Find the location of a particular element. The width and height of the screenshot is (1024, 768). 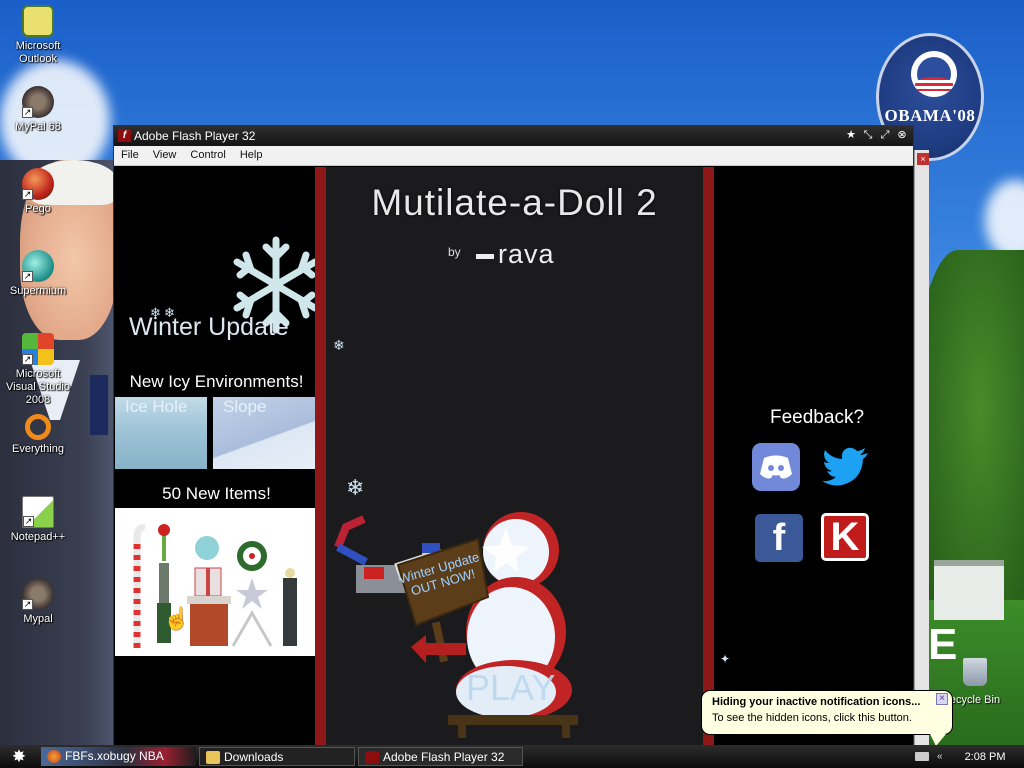

visual-studio-icon: ↗ is located at coordinates (38, 349).